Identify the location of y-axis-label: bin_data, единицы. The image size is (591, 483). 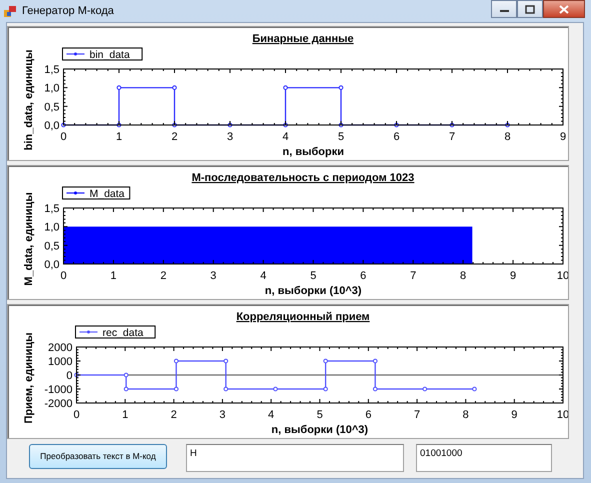
(29, 100).